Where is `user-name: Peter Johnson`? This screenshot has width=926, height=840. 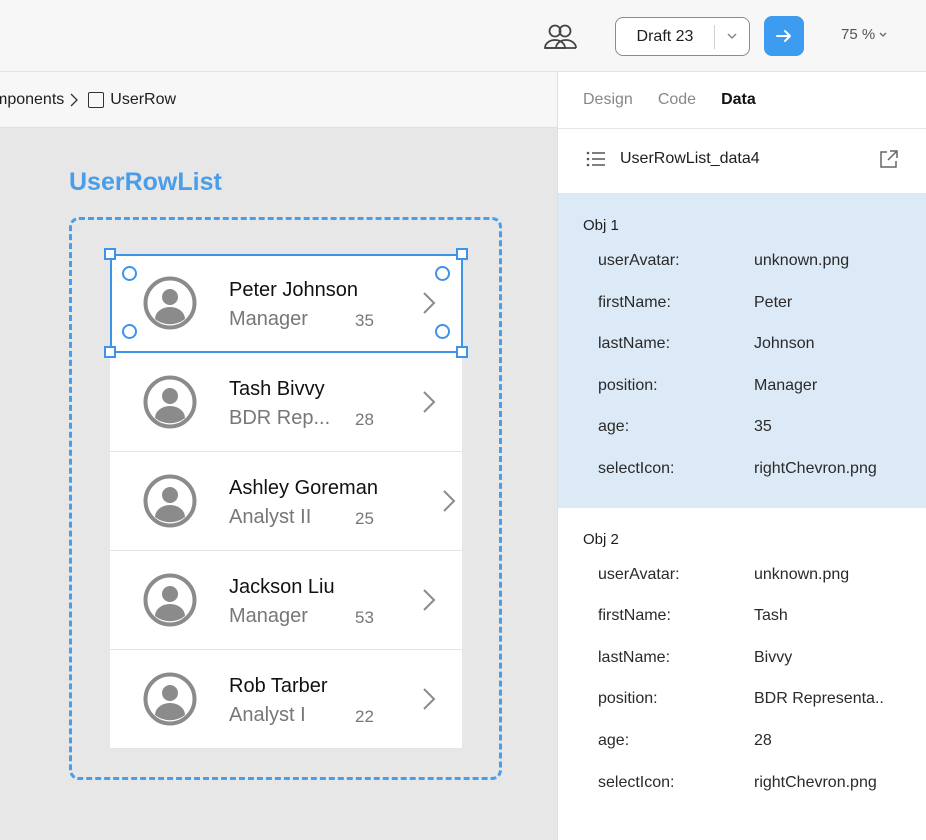 user-name: Peter Johnson is located at coordinates (293, 290).